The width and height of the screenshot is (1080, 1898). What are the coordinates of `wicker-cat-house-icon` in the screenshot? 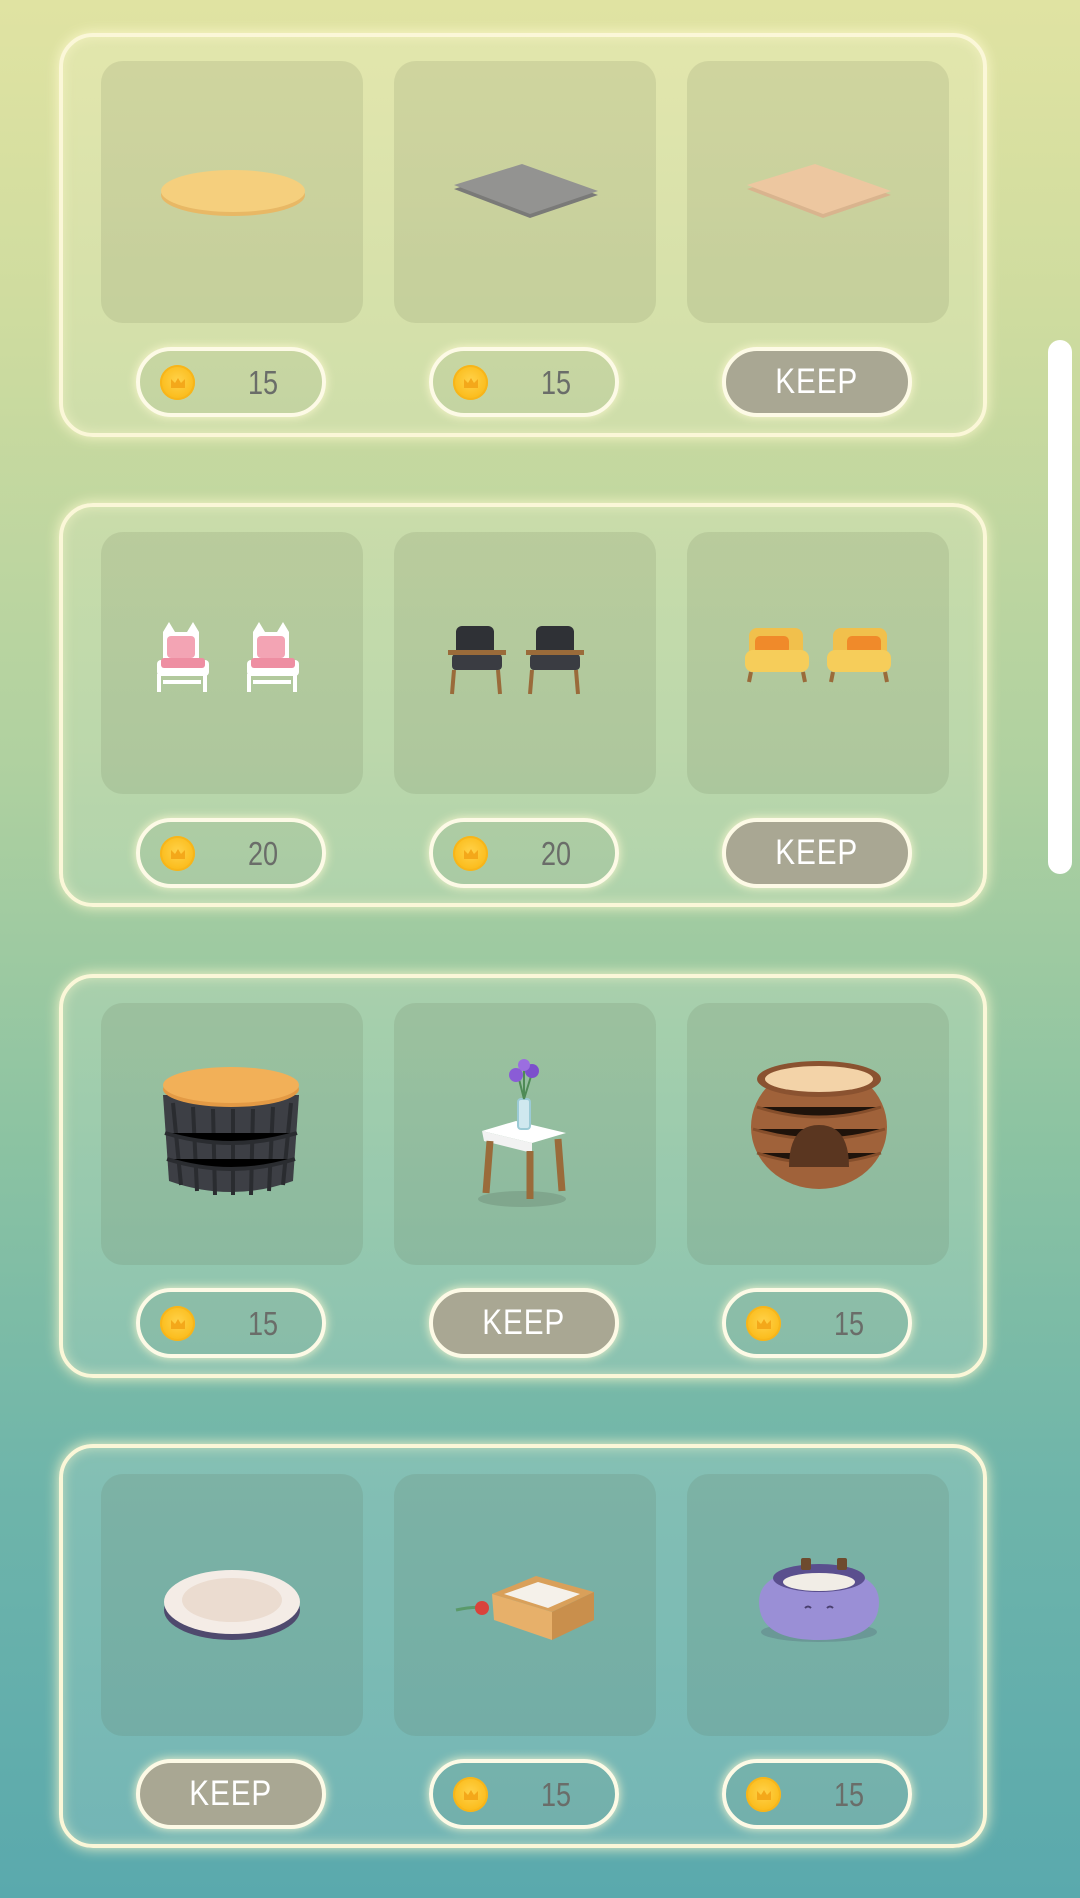 It's located at (819, 1125).